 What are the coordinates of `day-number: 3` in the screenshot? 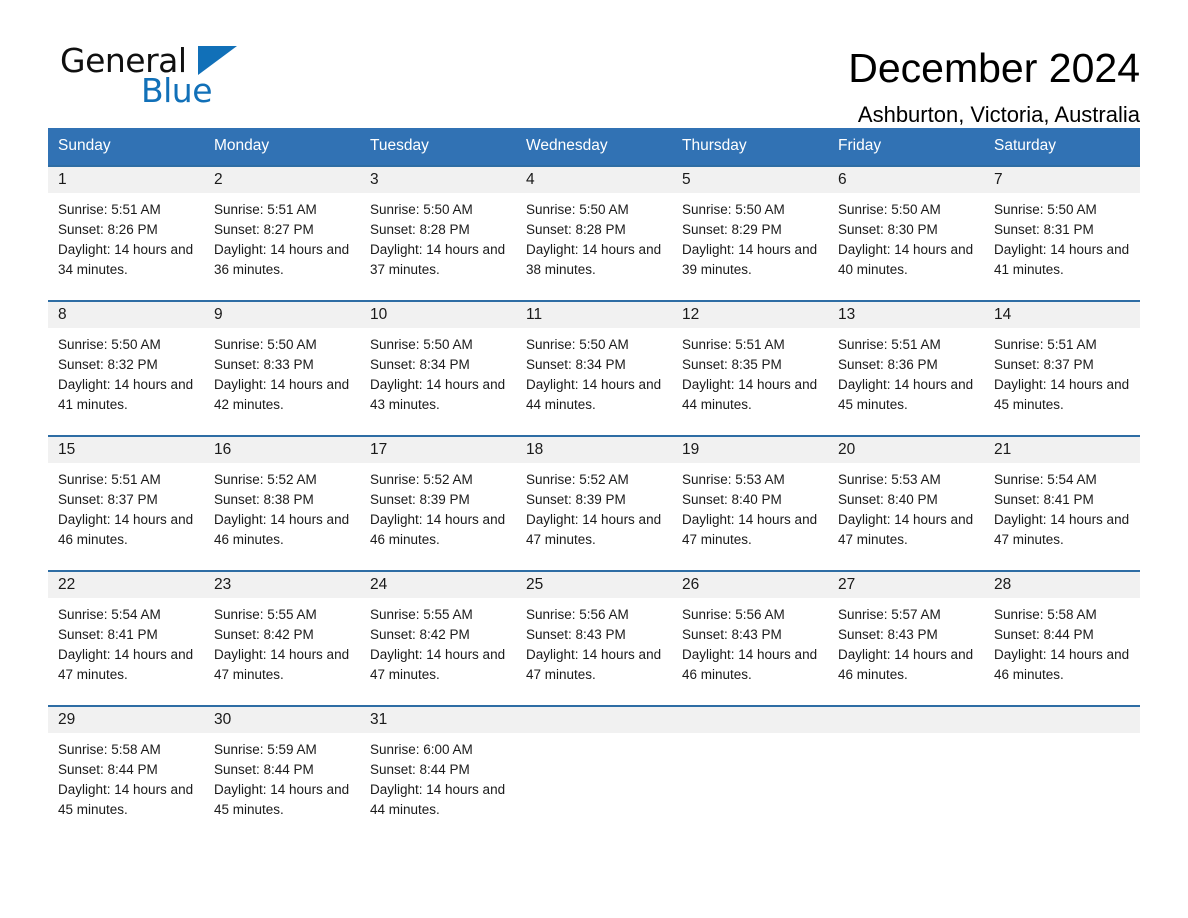 It's located at (438, 180).